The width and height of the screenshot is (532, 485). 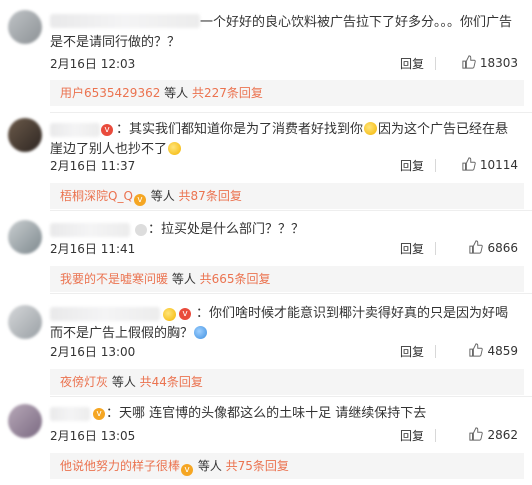 What do you see at coordinates (284, 436) in the screenshot?
I see `comment-meta: 2月16日 13:05 回复 2862` at bounding box center [284, 436].